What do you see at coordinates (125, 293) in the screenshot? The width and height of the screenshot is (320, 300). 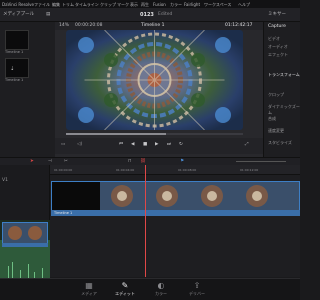 I see `edit-page-label: エディット` at bounding box center [125, 293].